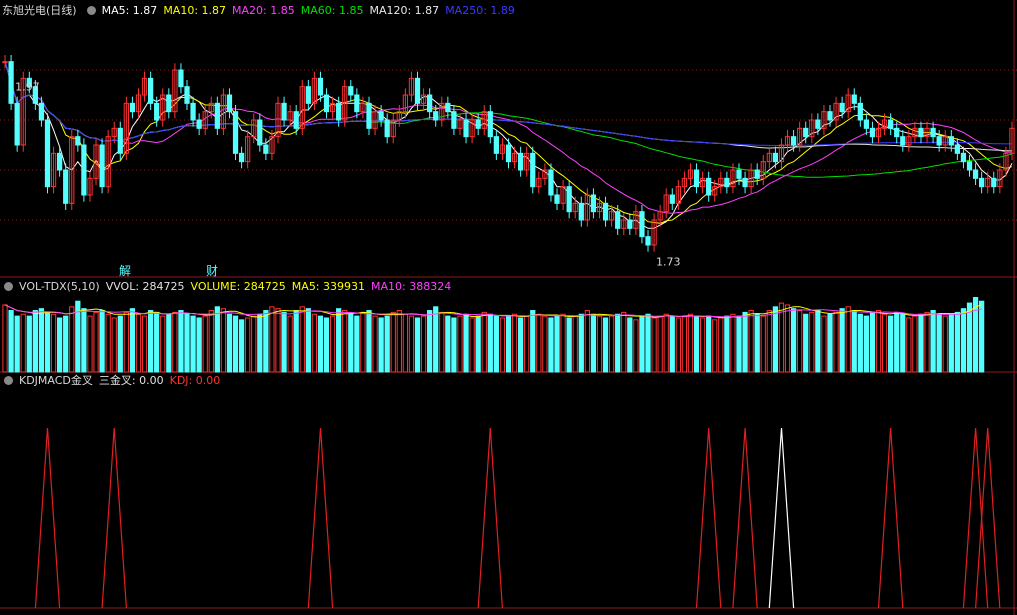 This screenshot has height=615, width=1017. Describe the element at coordinates (27, 87) in the screenshot. I see `high-price-label: 1.97` at that location.